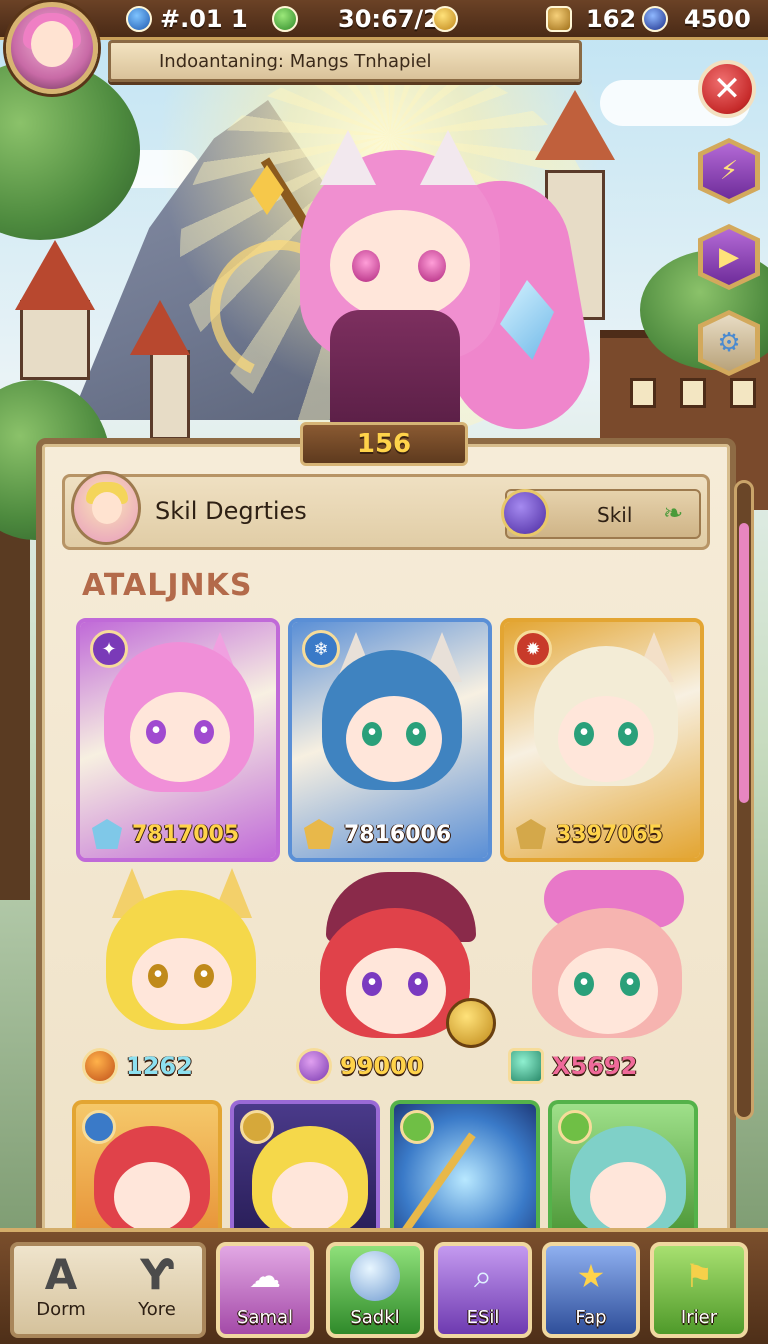 Image resolution: width=768 pixels, height=1344 pixels. Describe the element at coordinates (602, 740) in the screenshot. I see `hero-card: ✹ 3397065` at that location.